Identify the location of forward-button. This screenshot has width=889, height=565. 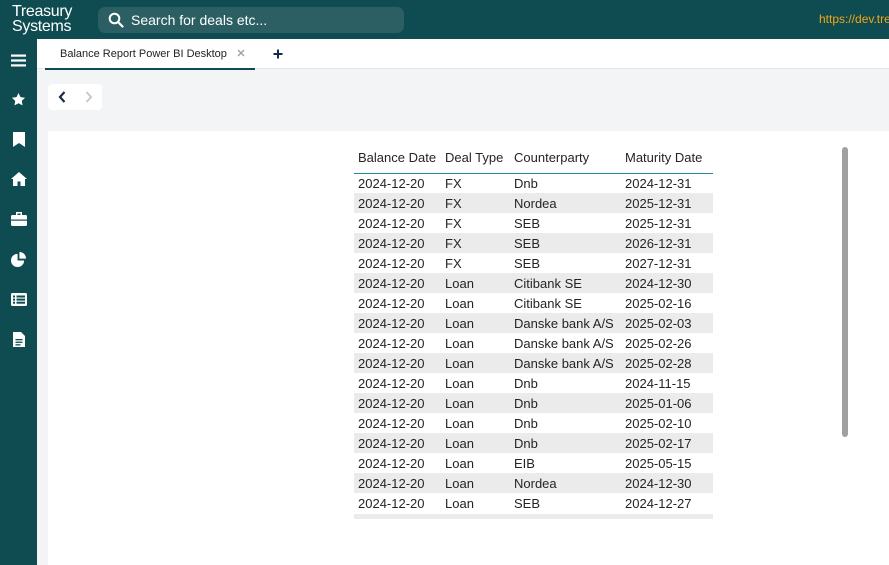
(88, 97).